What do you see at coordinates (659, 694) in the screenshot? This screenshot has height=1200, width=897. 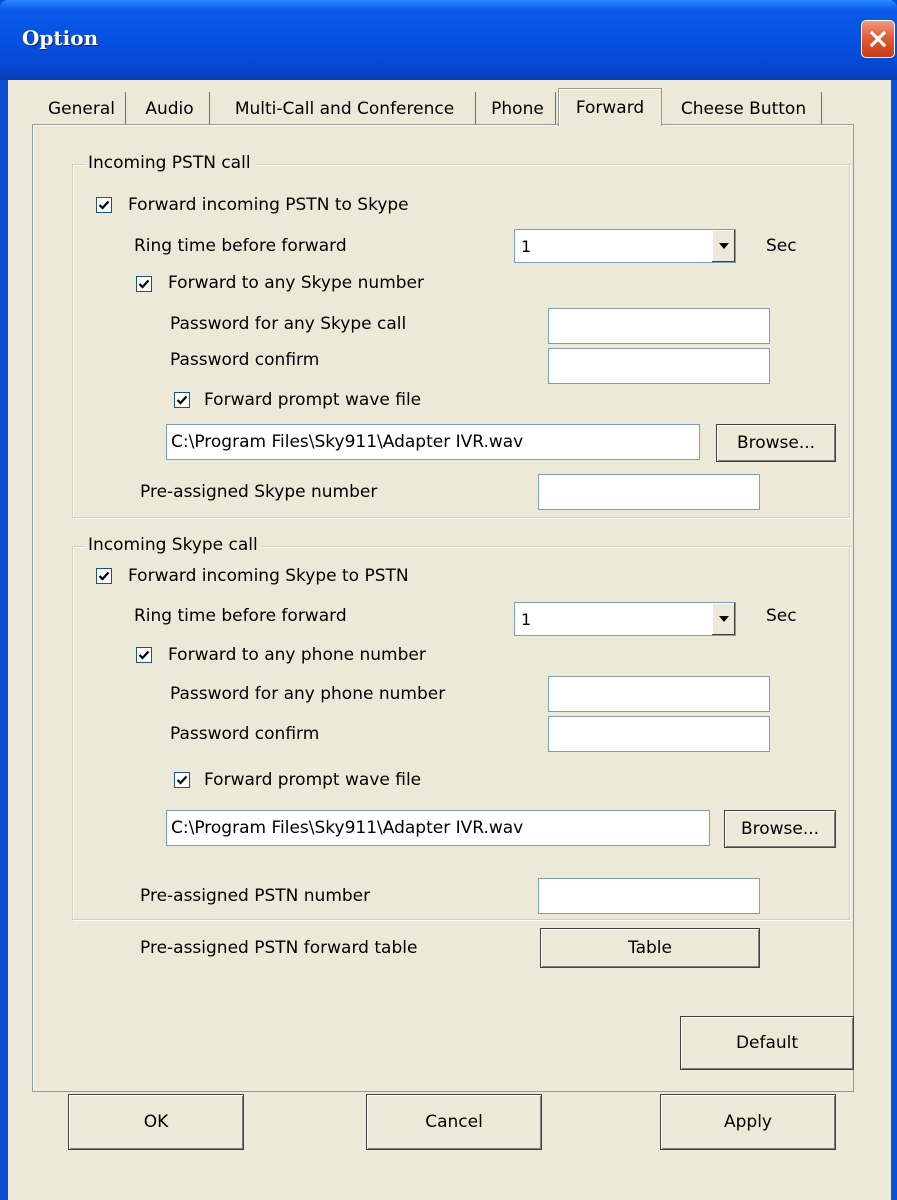 I see `skype-password-input` at bounding box center [659, 694].